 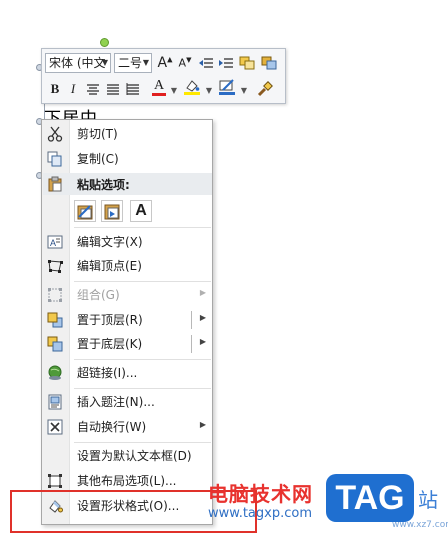 I want to click on align-justify-icon, so click(x=113, y=89).